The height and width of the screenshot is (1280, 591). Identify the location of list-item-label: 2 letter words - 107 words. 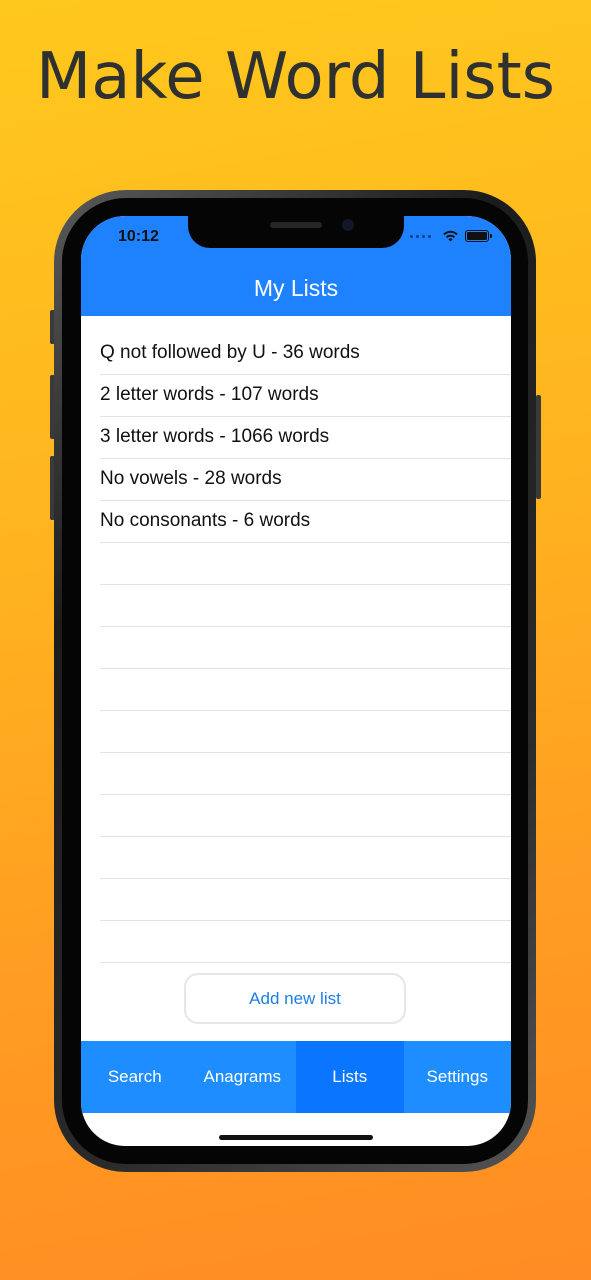
(209, 394).